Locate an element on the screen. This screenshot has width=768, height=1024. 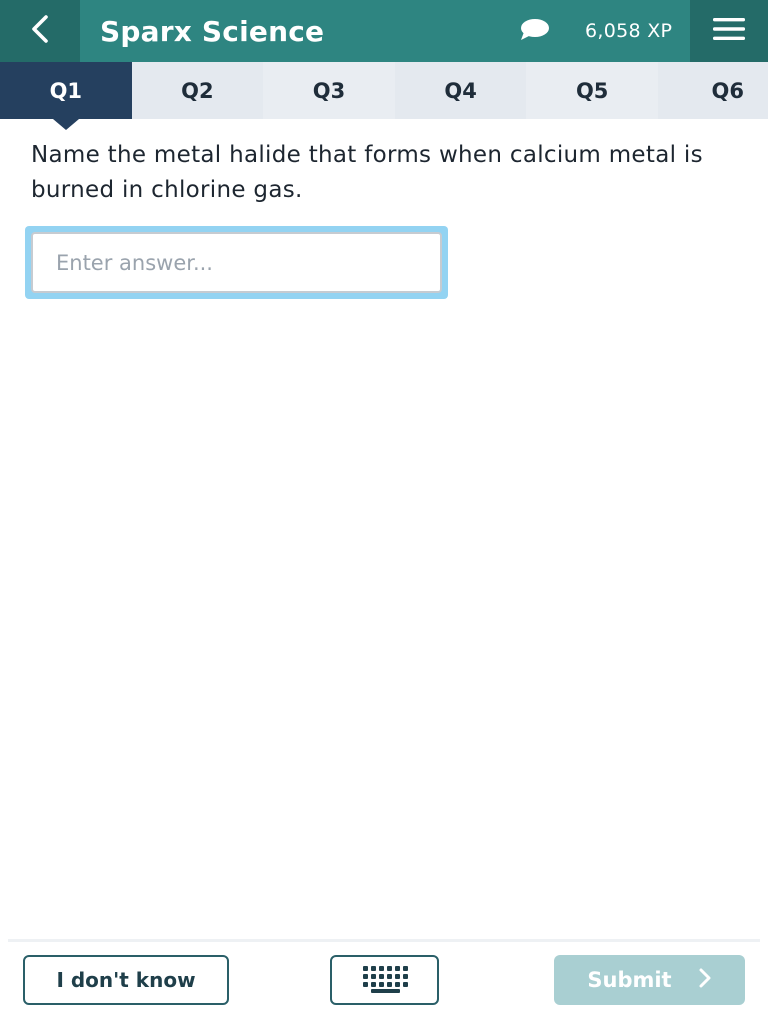
keypad-button is located at coordinates (384, 980).